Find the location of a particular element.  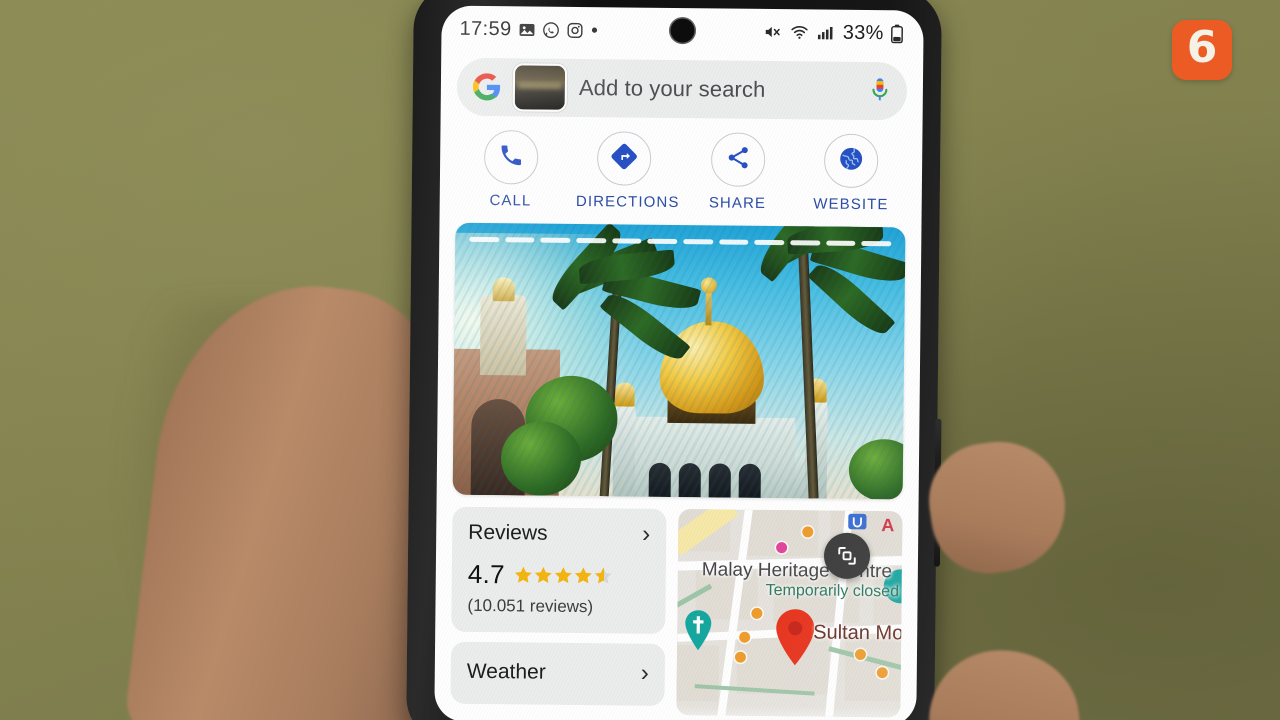

reviews-card: Reviews › 4.7 (10.051 reviews) is located at coordinates (559, 570).